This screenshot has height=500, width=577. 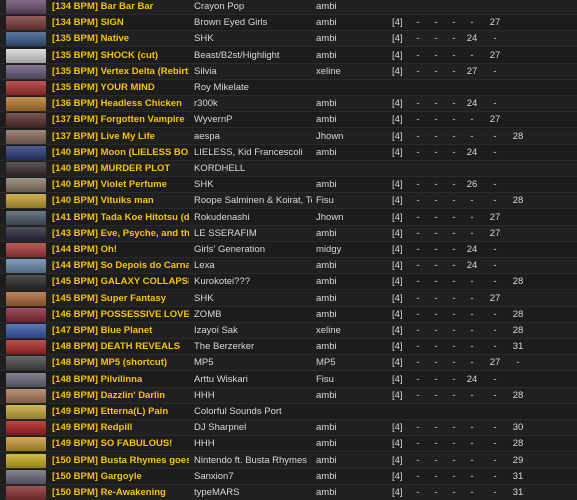 What do you see at coordinates (288, 88) in the screenshot?
I see `song-row: [135 BPM] YOUR MIND Roy Mikelate` at bounding box center [288, 88].